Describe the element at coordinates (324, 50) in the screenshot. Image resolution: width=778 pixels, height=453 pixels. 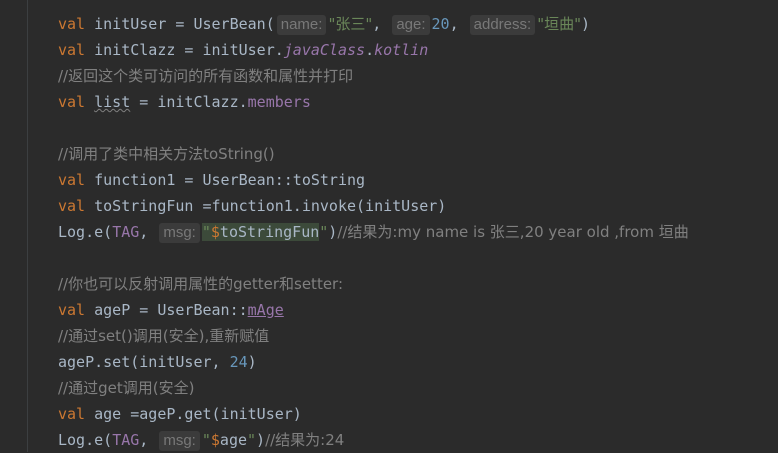
I see `extension-property: javaClass` at that location.